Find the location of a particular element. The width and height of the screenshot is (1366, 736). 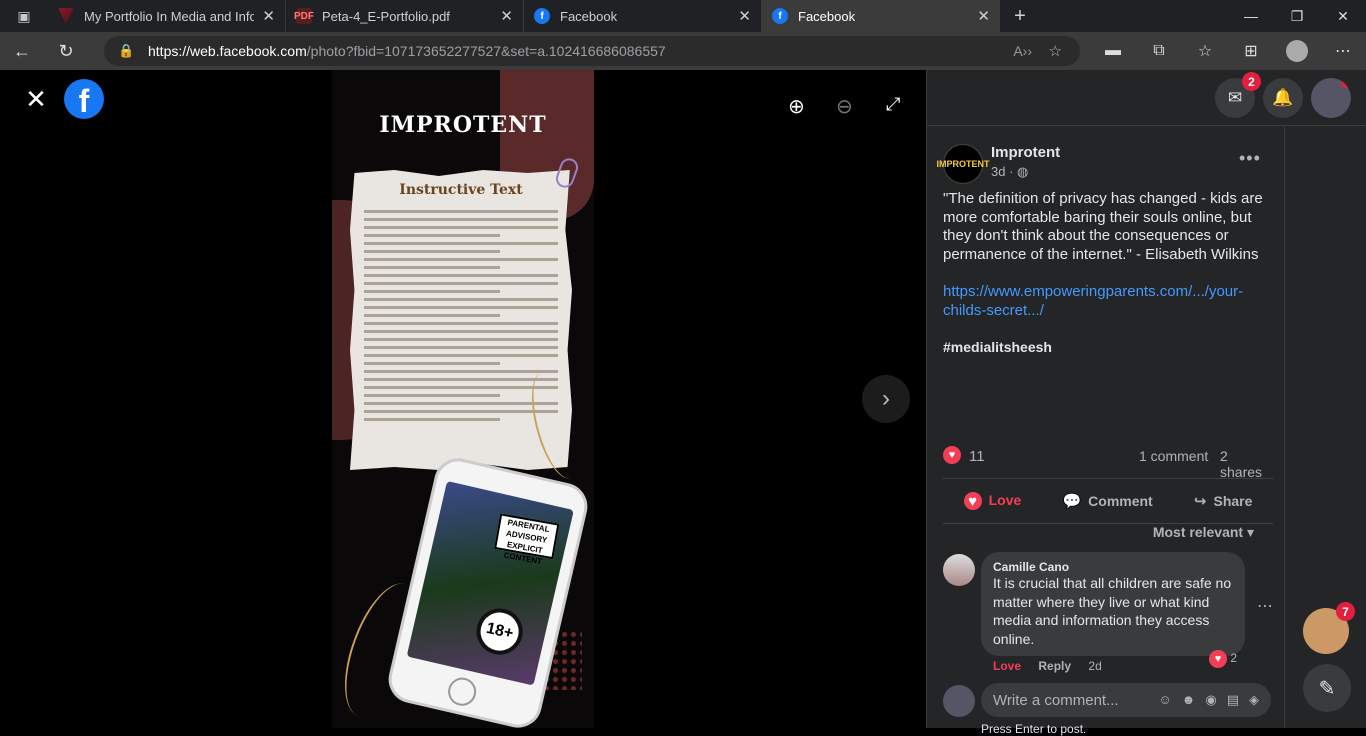

commenter-avatar is located at coordinates (959, 570).